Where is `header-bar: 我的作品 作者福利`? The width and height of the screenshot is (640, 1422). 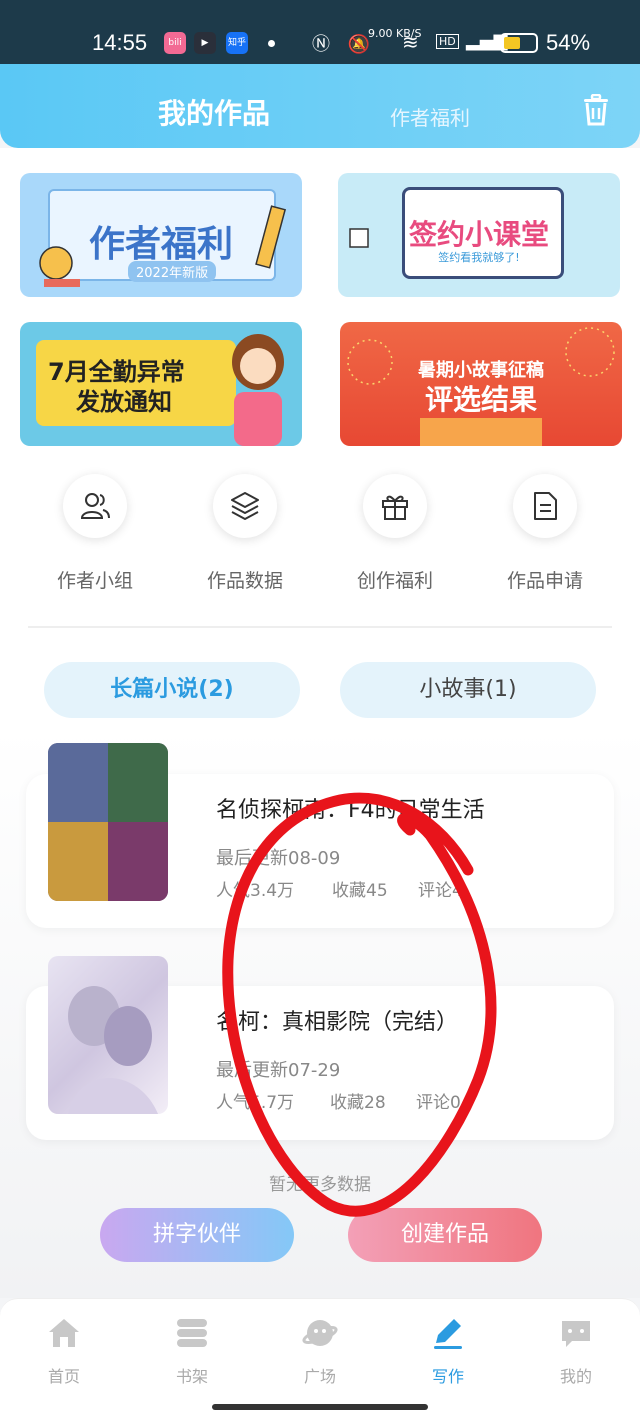
header-bar: 我的作品 作者福利 is located at coordinates (320, 106).